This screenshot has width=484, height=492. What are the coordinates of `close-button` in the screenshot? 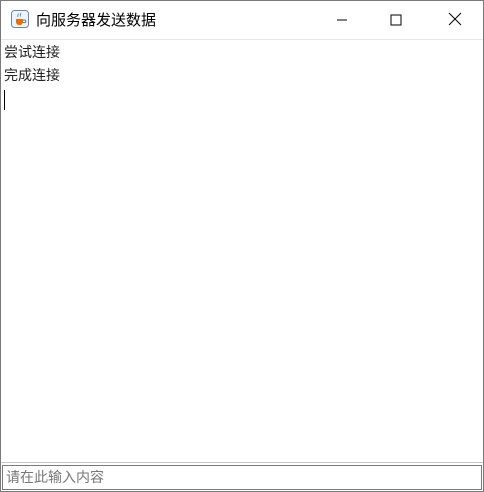 It's located at (455, 20).